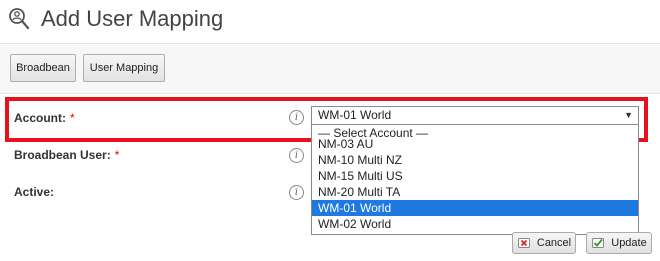 This screenshot has height=261, width=660. What do you see at coordinates (598, 243) in the screenshot?
I see `save-check-icon` at bounding box center [598, 243].